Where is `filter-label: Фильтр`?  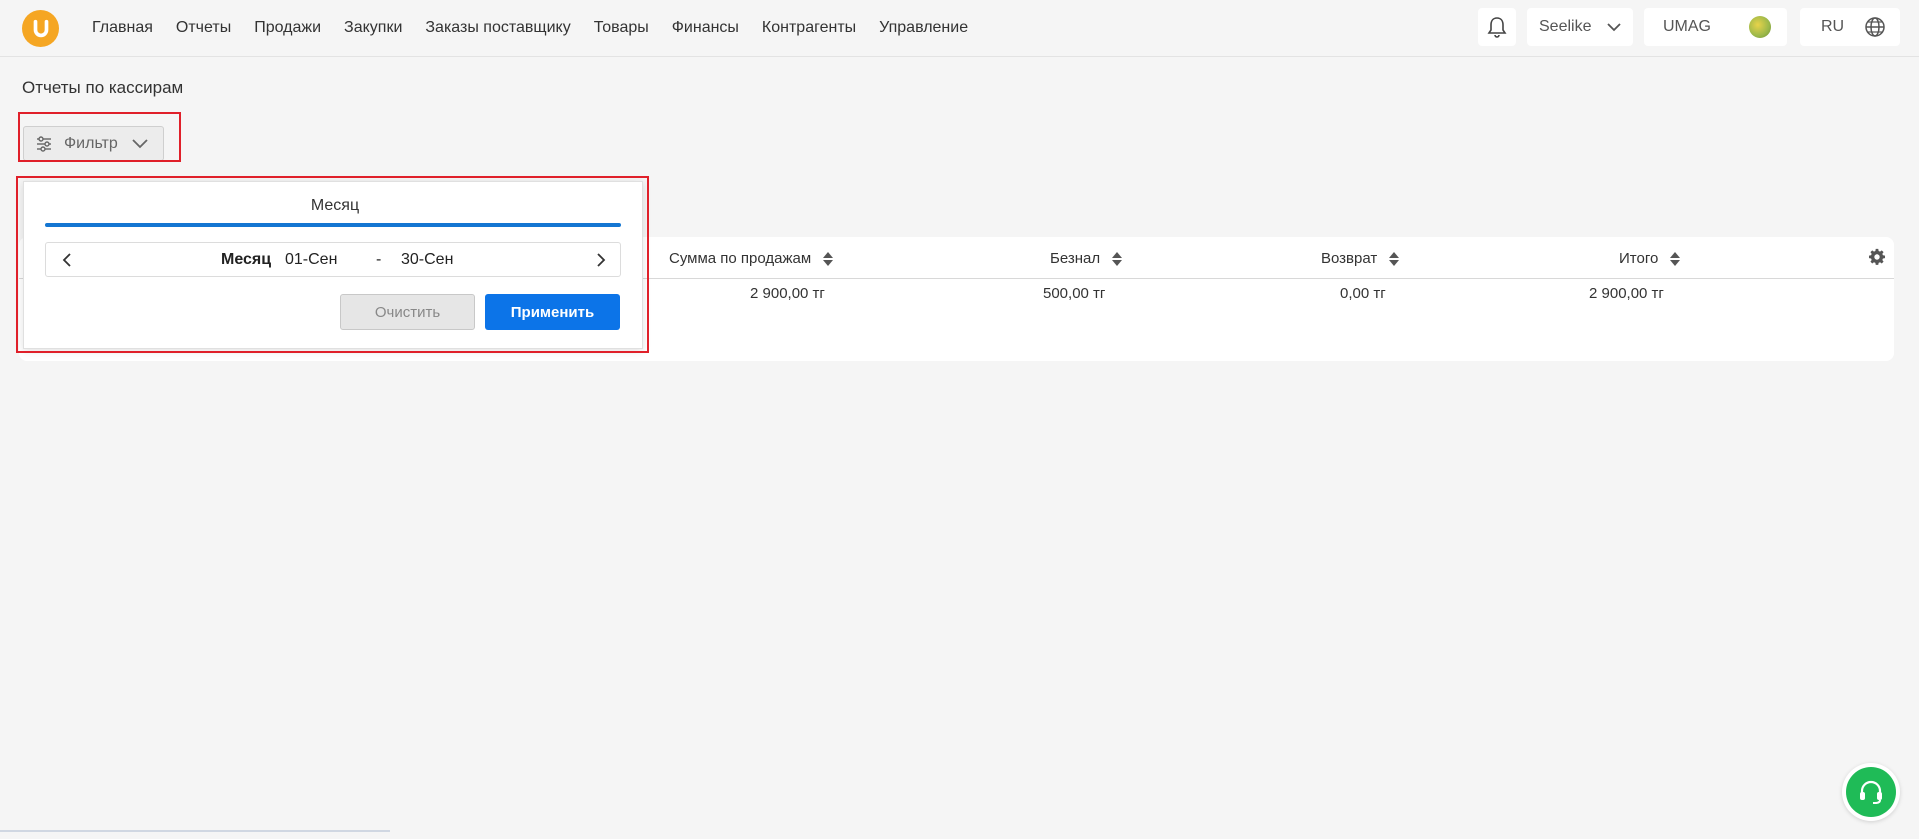 filter-label: Фильтр is located at coordinates (91, 143).